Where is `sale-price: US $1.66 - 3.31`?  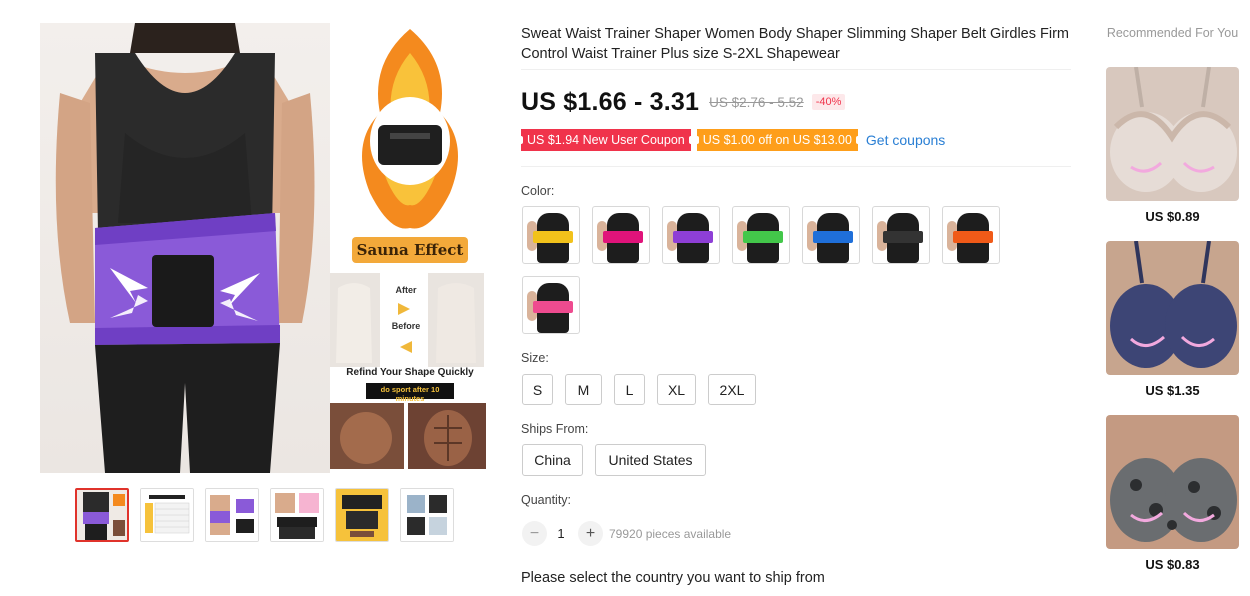
sale-price: US $1.66 - 3.31 is located at coordinates (610, 101).